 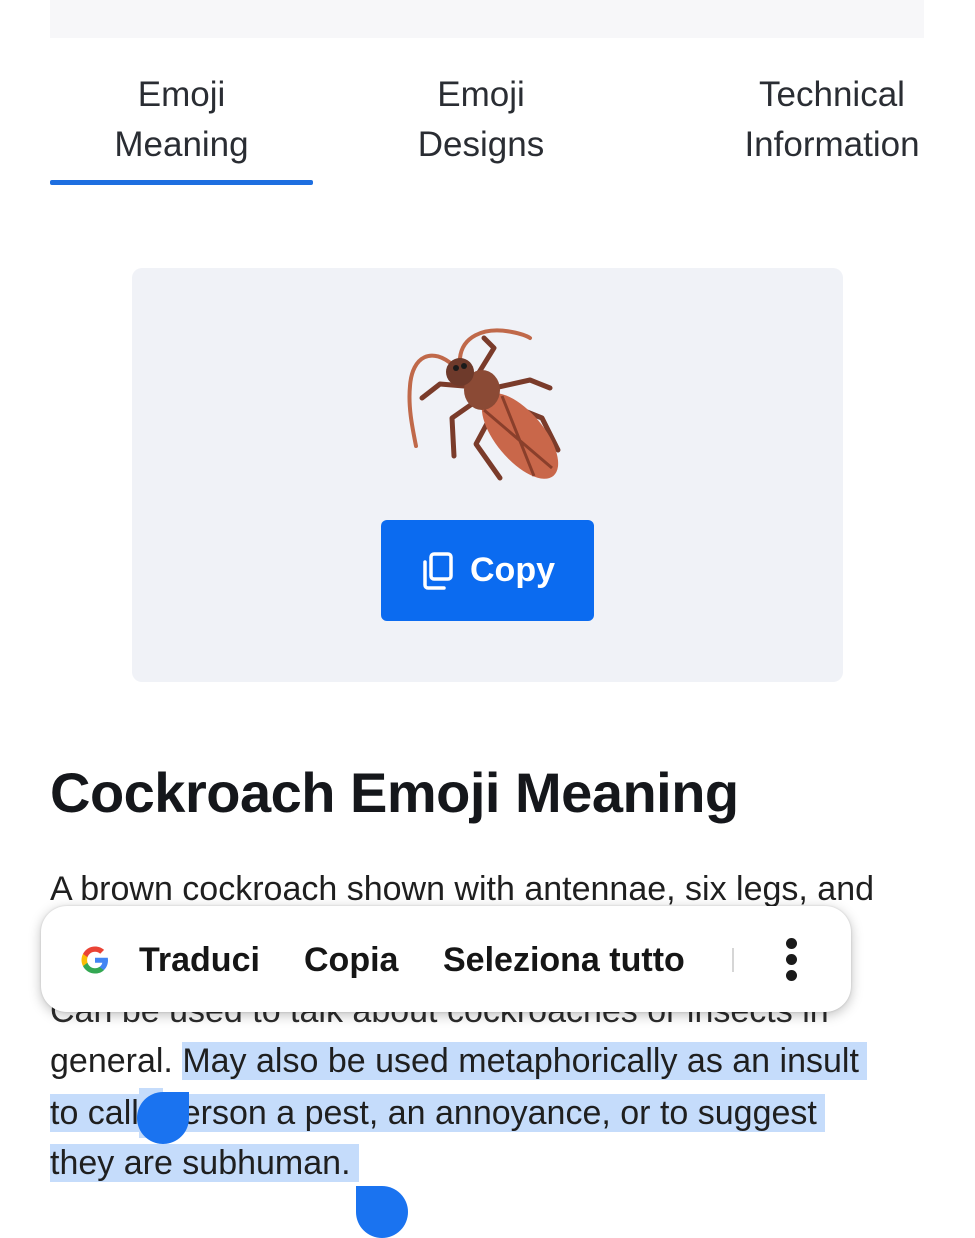 What do you see at coordinates (94, 960) in the screenshot?
I see `google-g-icon` at bounding box center [94, 960].